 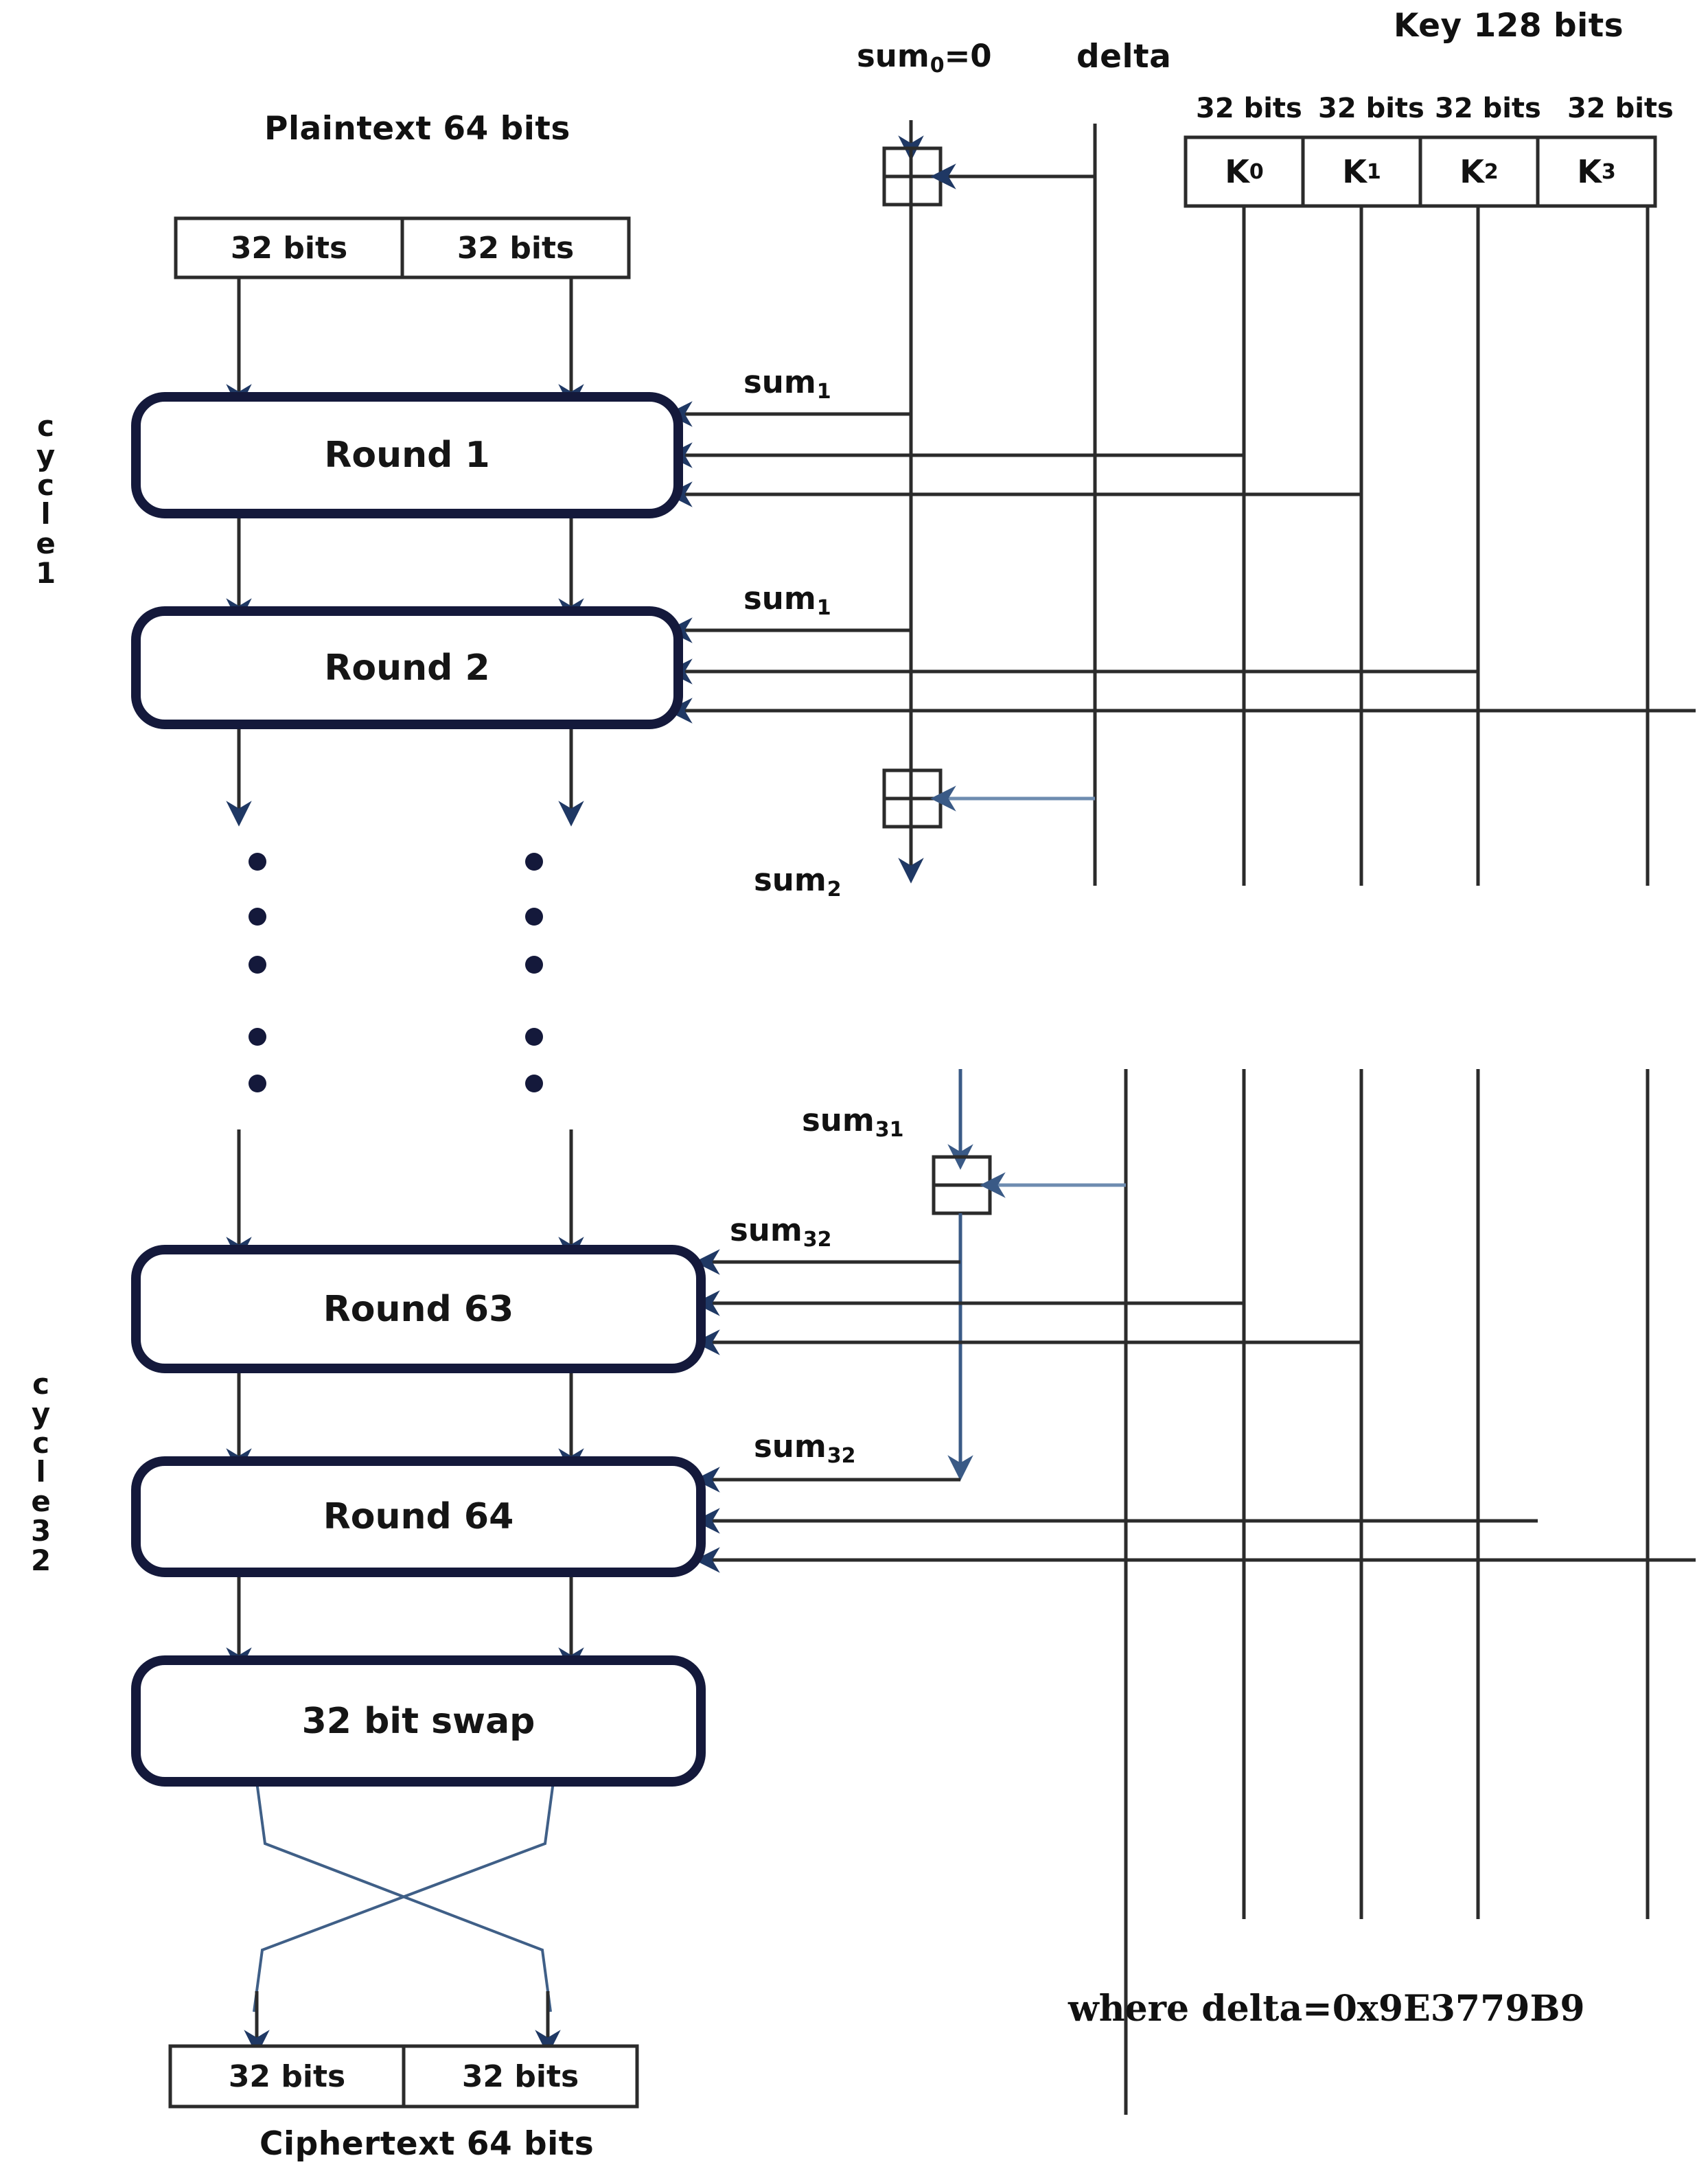 I want to click on sum-label-round63: sum32, so click(x=781, y=1232).